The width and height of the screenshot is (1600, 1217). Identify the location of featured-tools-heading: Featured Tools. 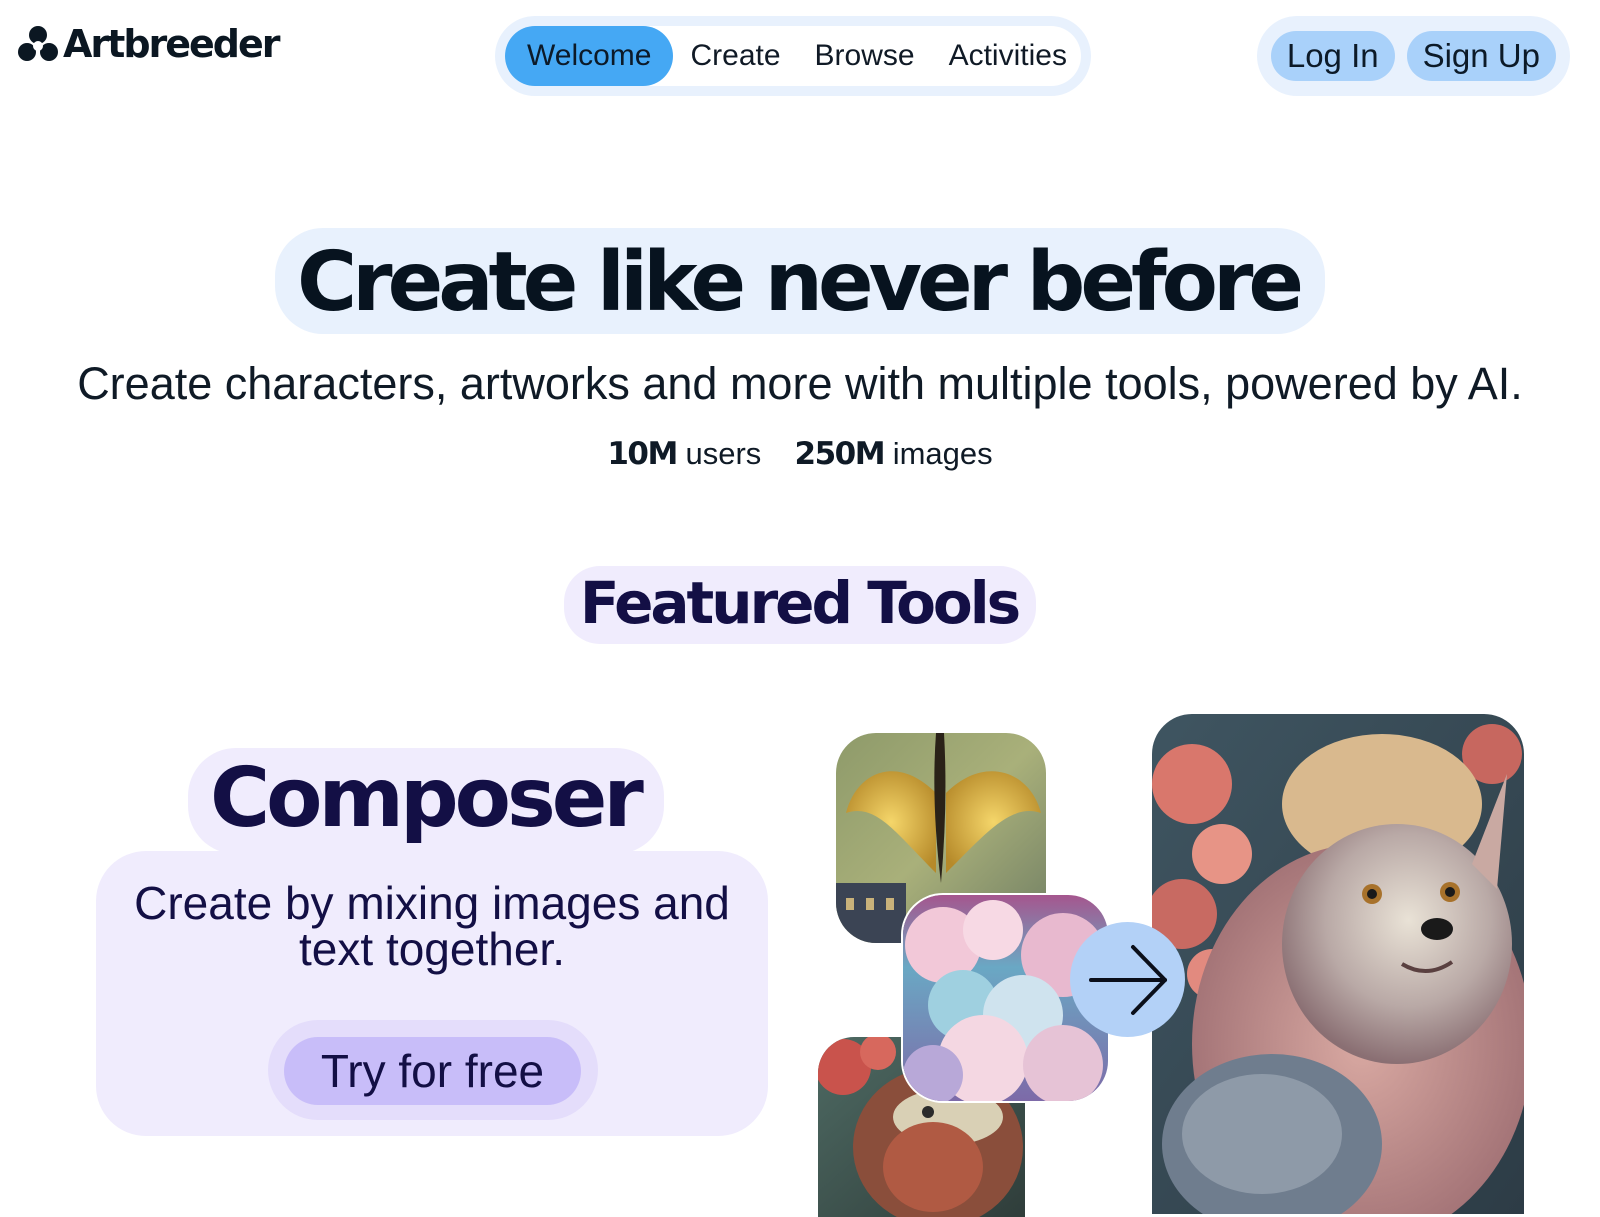
(800, 605).